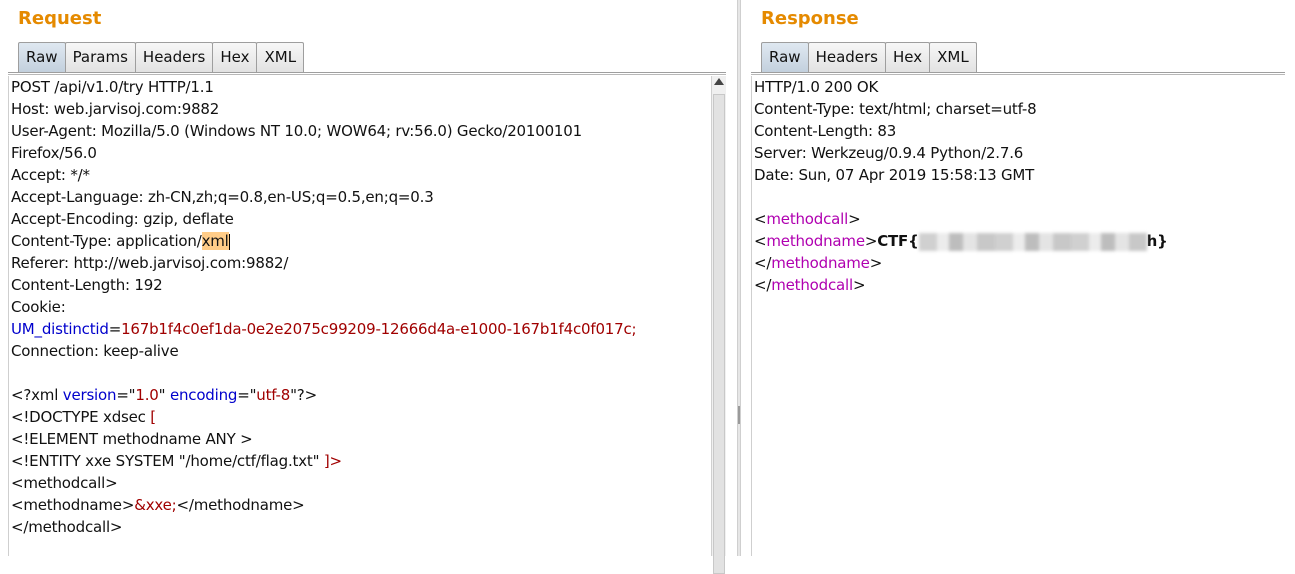 Image resolution: width=1295 pixels, height=574 pixels. Describe the element at coordinates (719, 334) in the screenshot. I see `scrollbar-thumb` at that location.